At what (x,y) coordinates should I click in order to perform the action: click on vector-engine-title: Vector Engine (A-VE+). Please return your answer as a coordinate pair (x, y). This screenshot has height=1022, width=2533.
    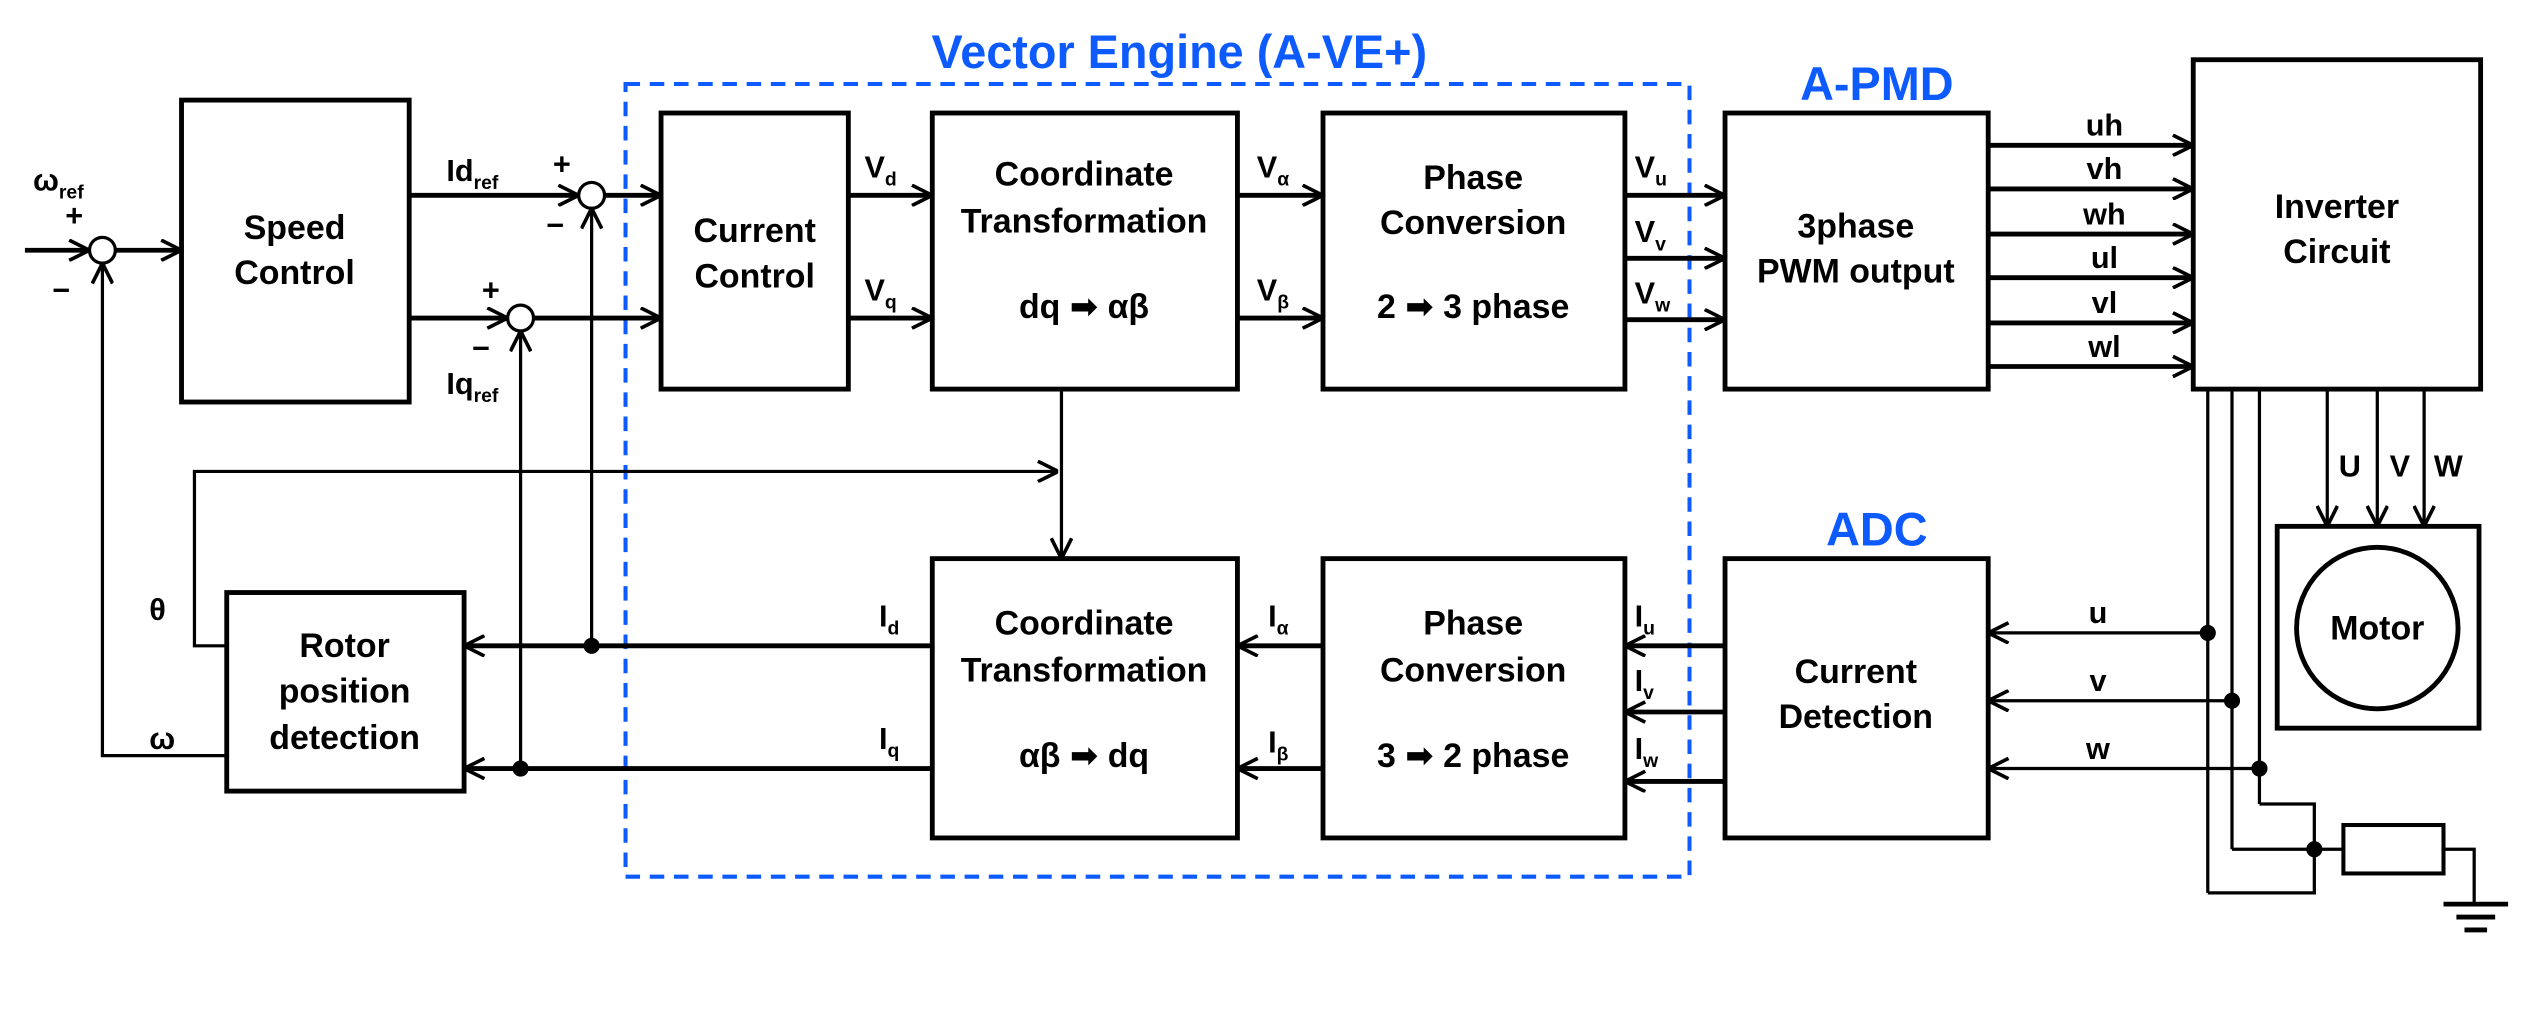
    Looking at the image, I should click on (1180, 52).